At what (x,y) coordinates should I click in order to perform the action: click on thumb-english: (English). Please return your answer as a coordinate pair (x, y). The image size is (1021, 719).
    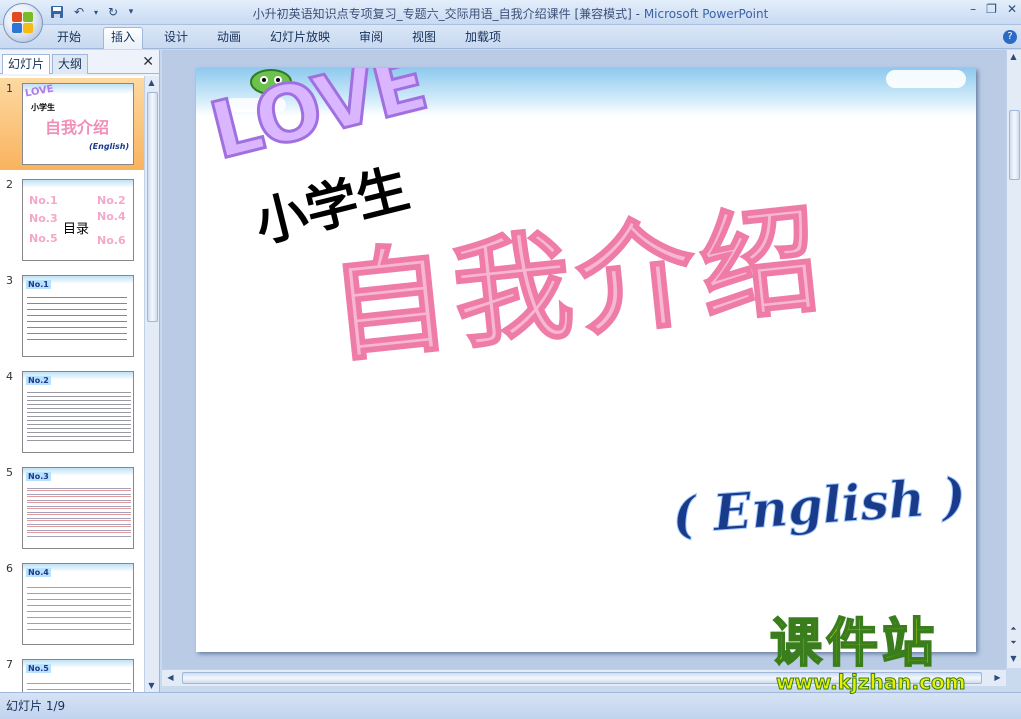
    Looking at the image, I should click on (109, 146).